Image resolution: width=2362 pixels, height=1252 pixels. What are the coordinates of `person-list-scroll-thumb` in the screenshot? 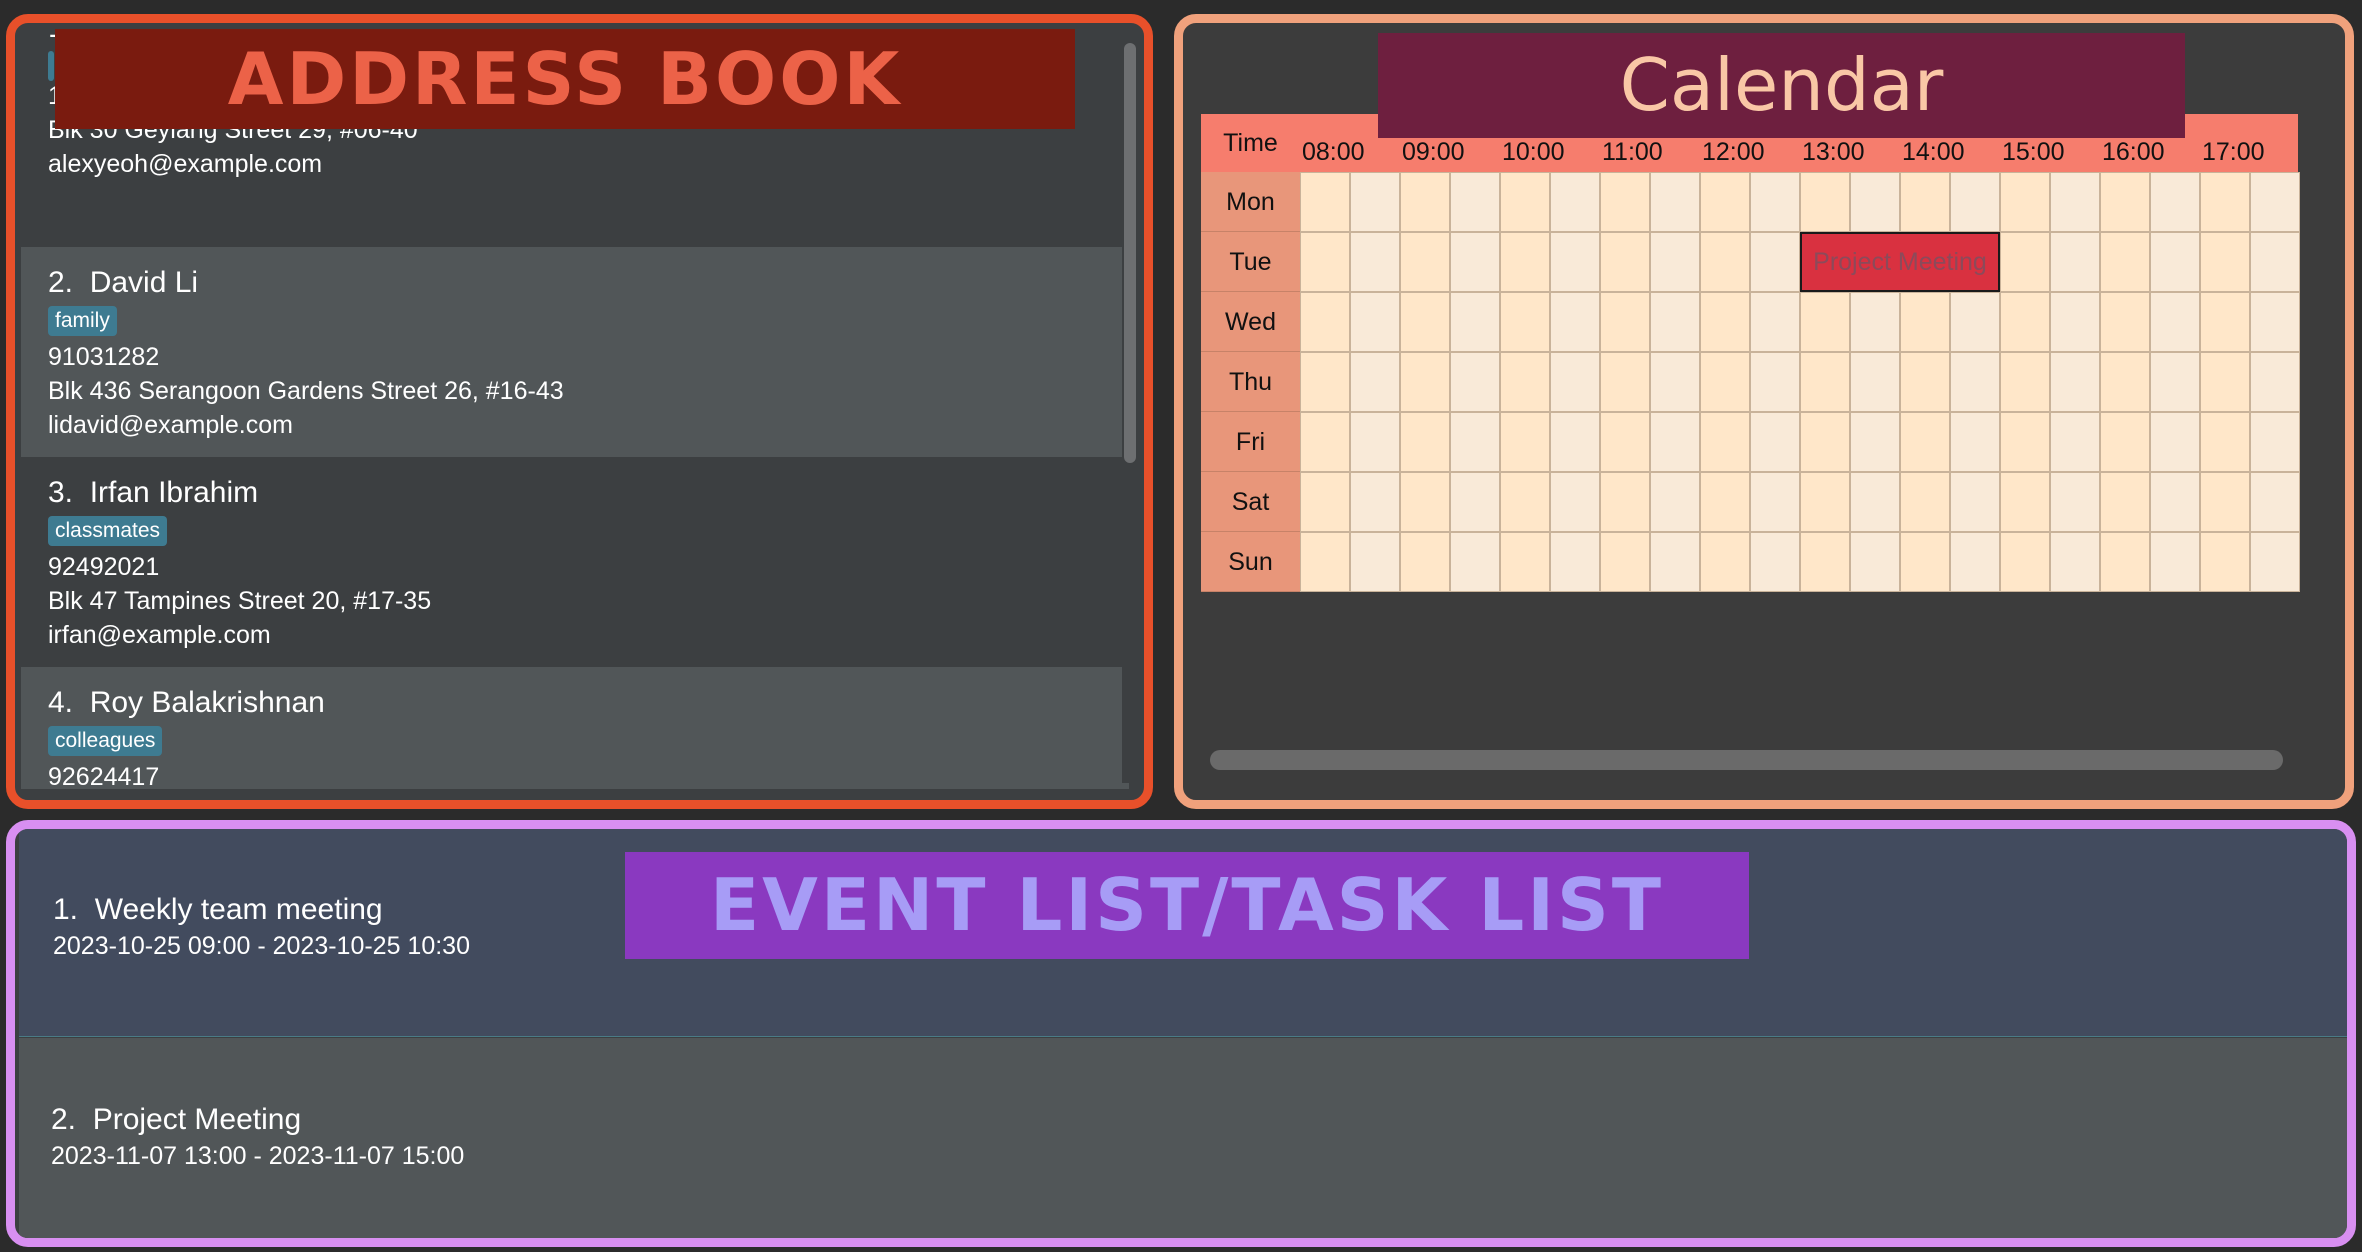 It's located at (1130, 253).